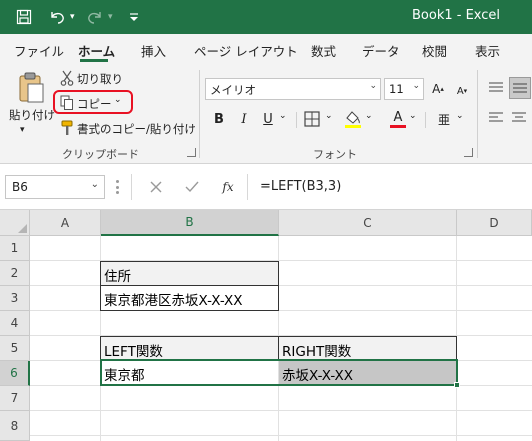  What do you see at coordinates (293, 89) in the screenshot?
I see `font-name-select: メイリオ ⌄` at bounding box center [293, 89].